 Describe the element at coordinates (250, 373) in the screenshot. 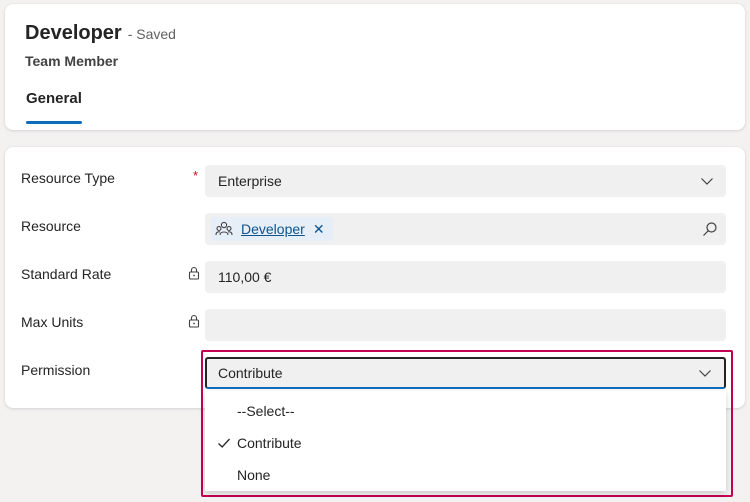

I see `permission-value: Contribute` at that location.